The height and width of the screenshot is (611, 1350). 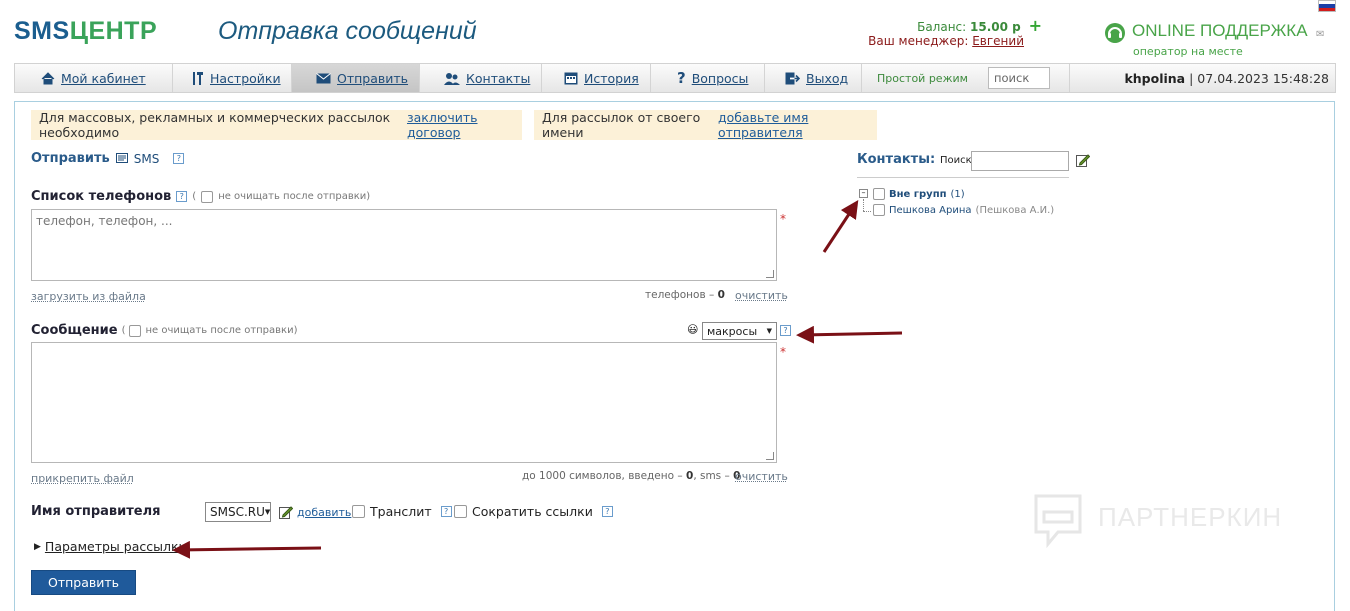 What do you see at coordinates (37, 546) in the screenshot?
I see `caret-right-icon: ▶` at bounding box center [37, 546].